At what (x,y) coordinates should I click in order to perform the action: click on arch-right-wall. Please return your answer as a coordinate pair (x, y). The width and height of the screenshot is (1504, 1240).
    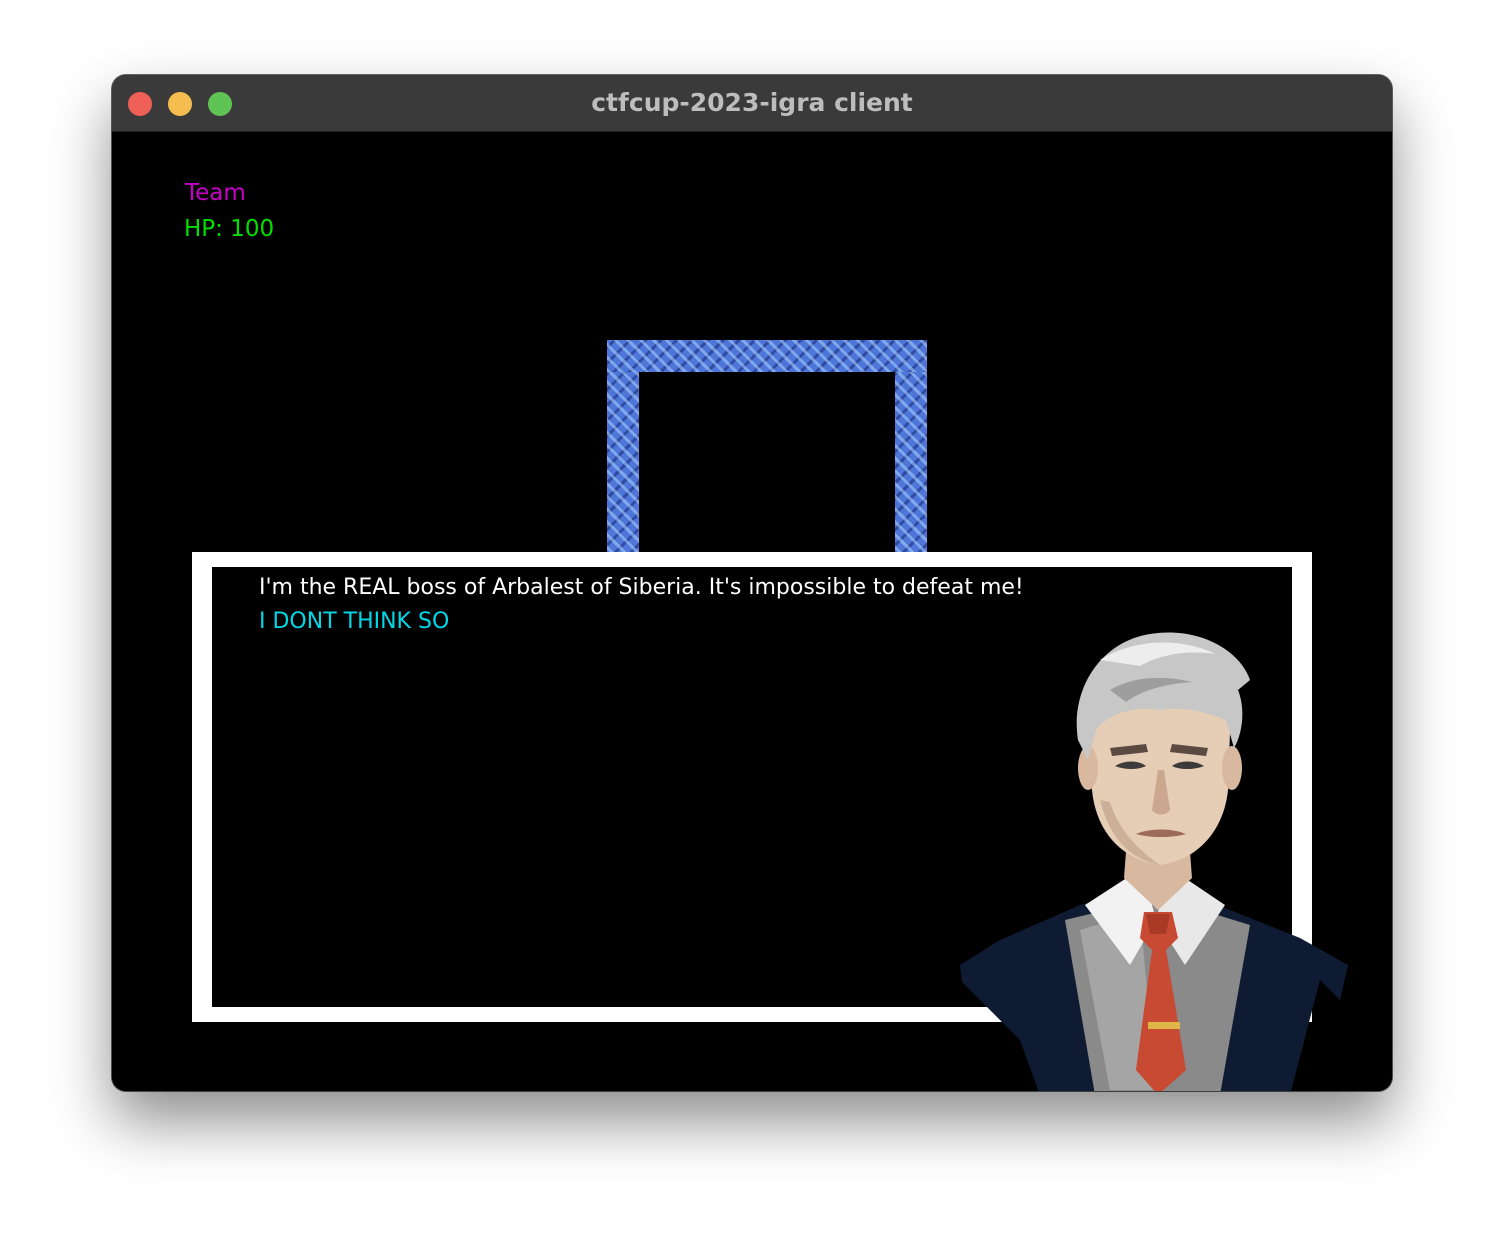
    Looking at the image, I should click on (911, 467).